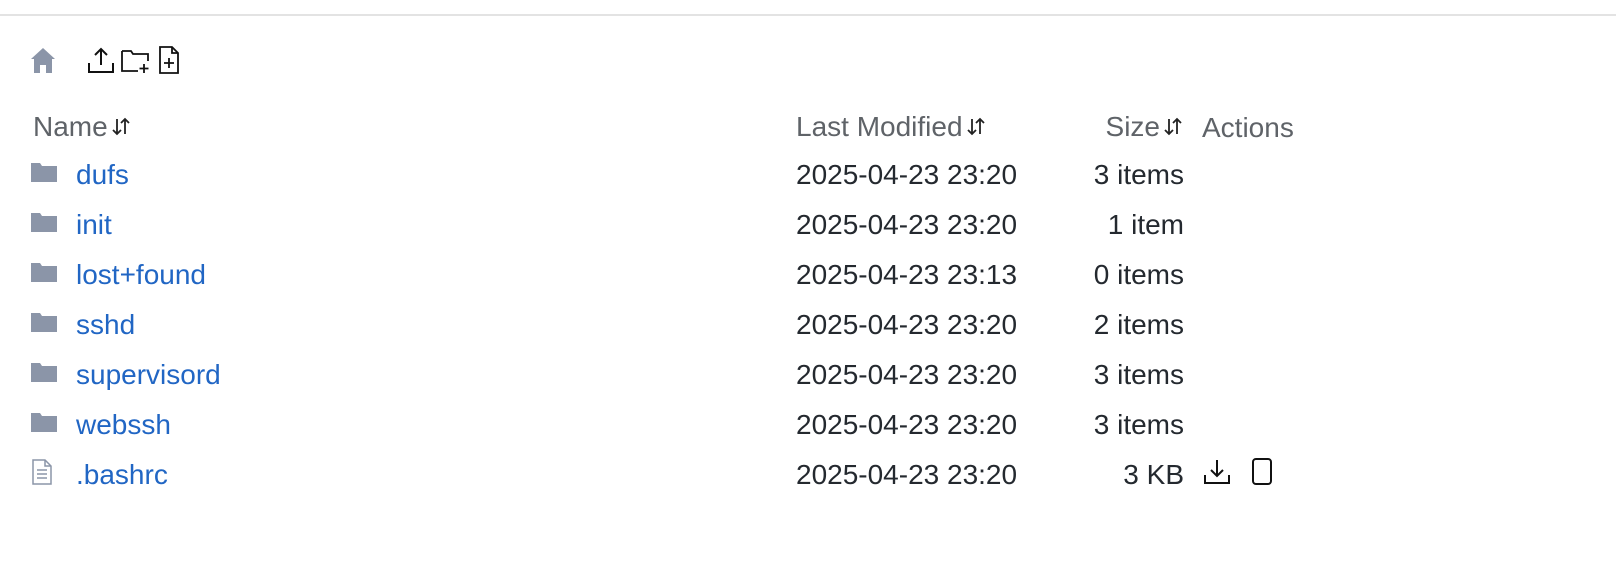 The width and height of the screenshot is (1616, 564). I want to click on name-header-label: Name, so click(70, 126).